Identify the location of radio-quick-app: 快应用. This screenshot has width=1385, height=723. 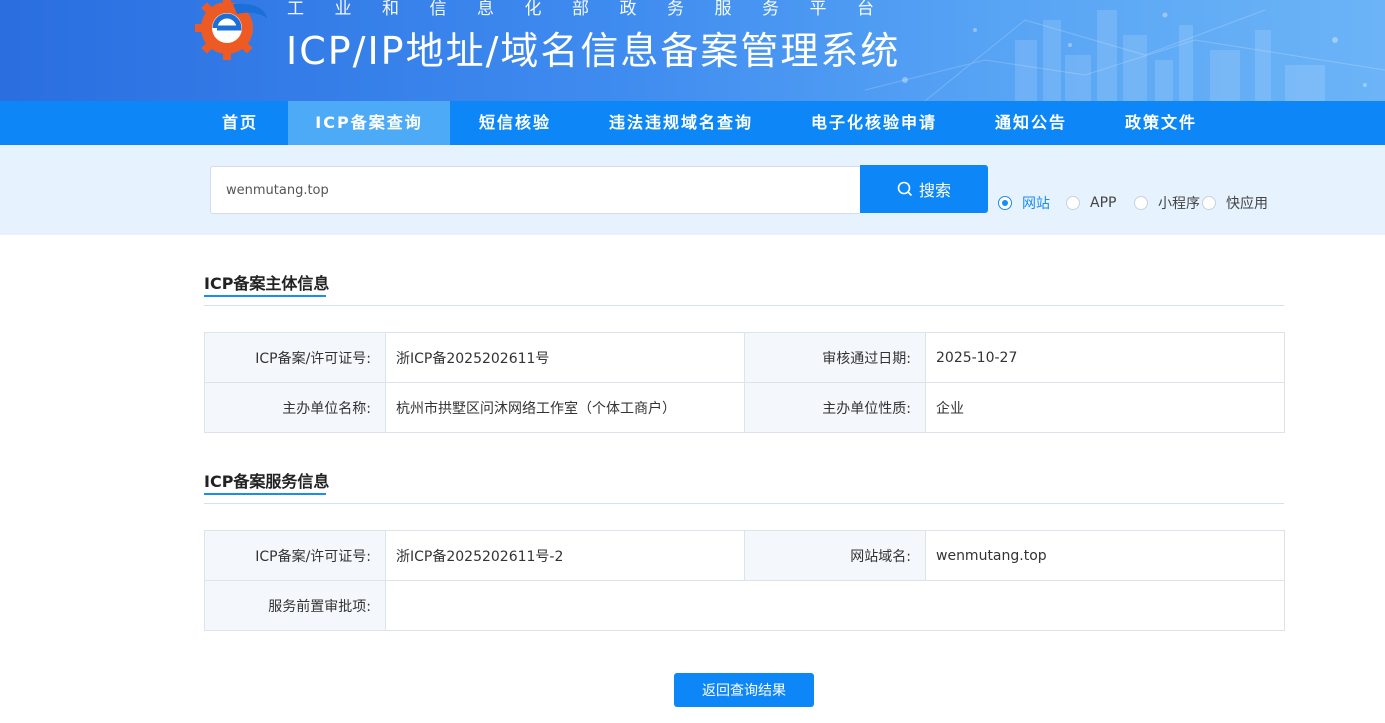
(1235, 203).